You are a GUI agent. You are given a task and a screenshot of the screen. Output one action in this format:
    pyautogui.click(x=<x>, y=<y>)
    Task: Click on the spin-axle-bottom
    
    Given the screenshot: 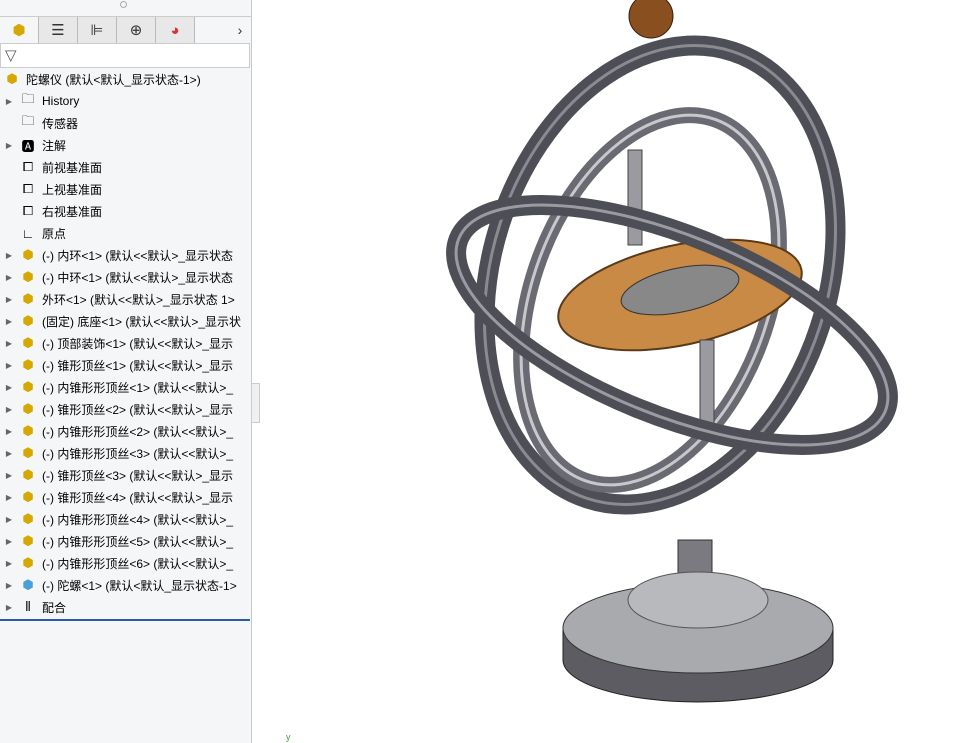 What is the action you would take?
    pyautogui.click(x=707, y=385)
    